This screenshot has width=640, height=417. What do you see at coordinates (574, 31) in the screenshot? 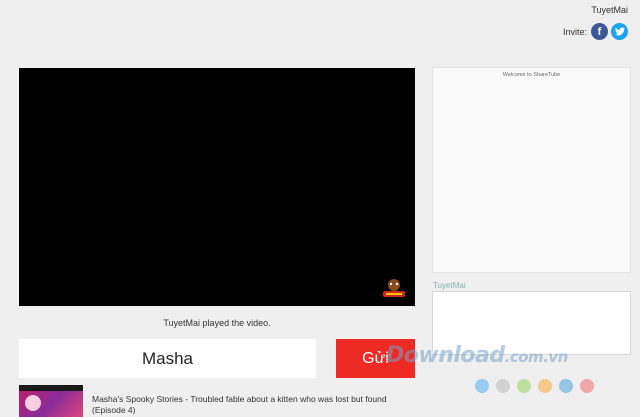
I see `invite-label: Invite:` at bounding box center [574, 31].